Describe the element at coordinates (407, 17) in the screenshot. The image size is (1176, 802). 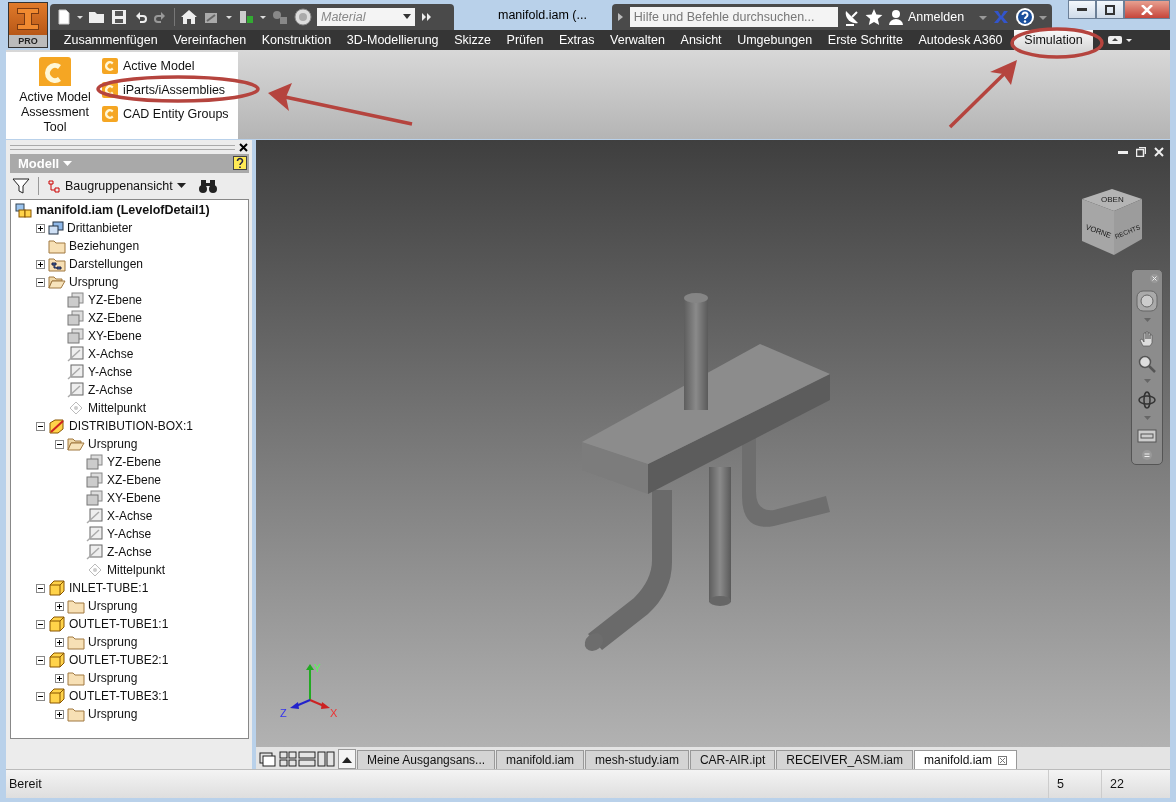
I see `caret-icon` at that location.